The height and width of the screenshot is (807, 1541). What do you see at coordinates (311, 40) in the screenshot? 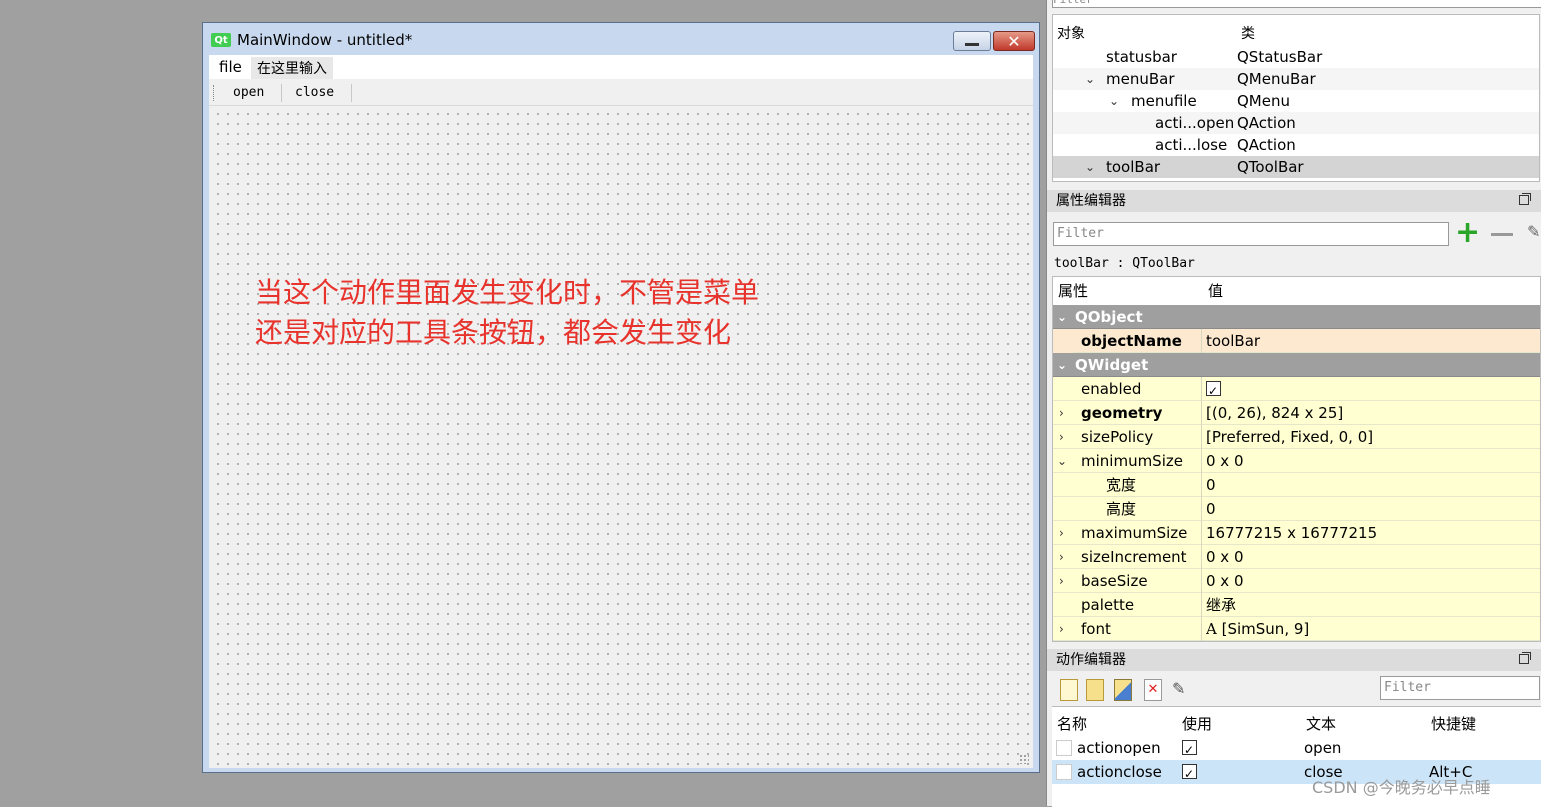
I see `window-titlebar: Qt MainWindow - untitled*` at bounding box center [311, 40].